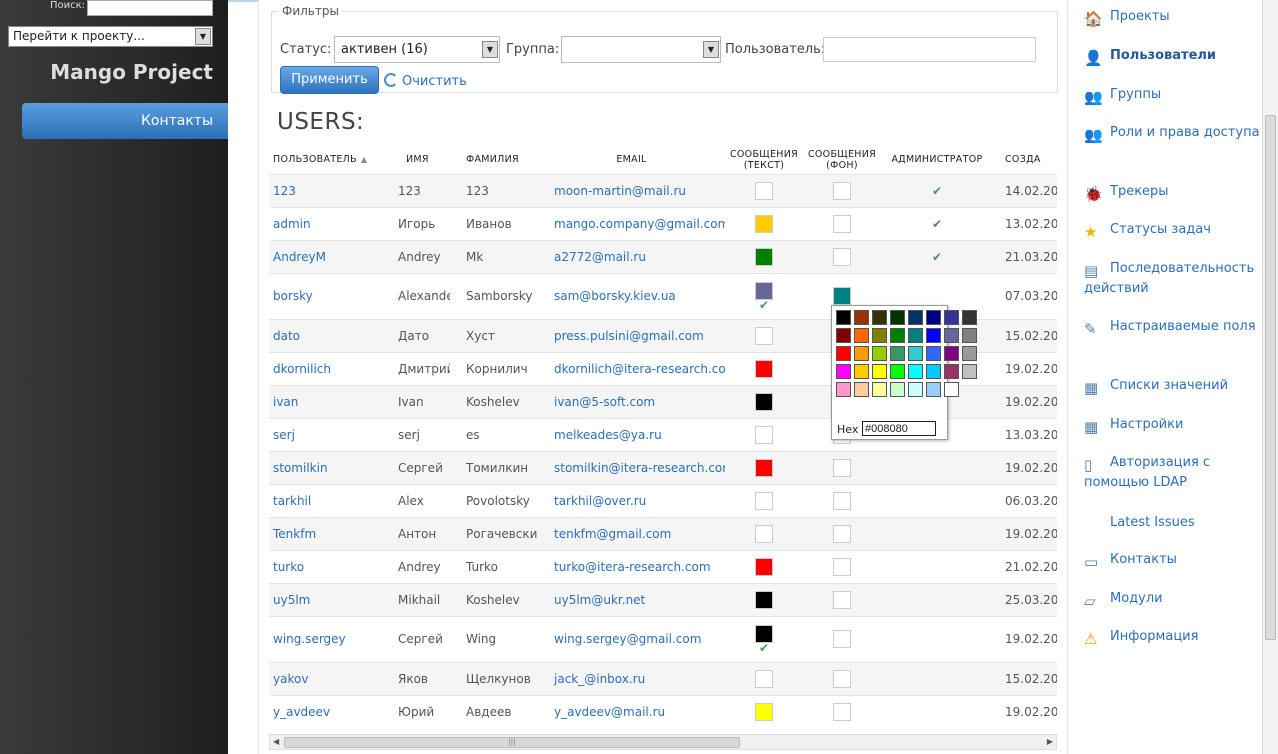 This screenshot has width=1278, height=754. Describe the element at coordinates (1172, 133) in the screenshot. I see `menu-item: 👥 Роли и права доступа` at that location.